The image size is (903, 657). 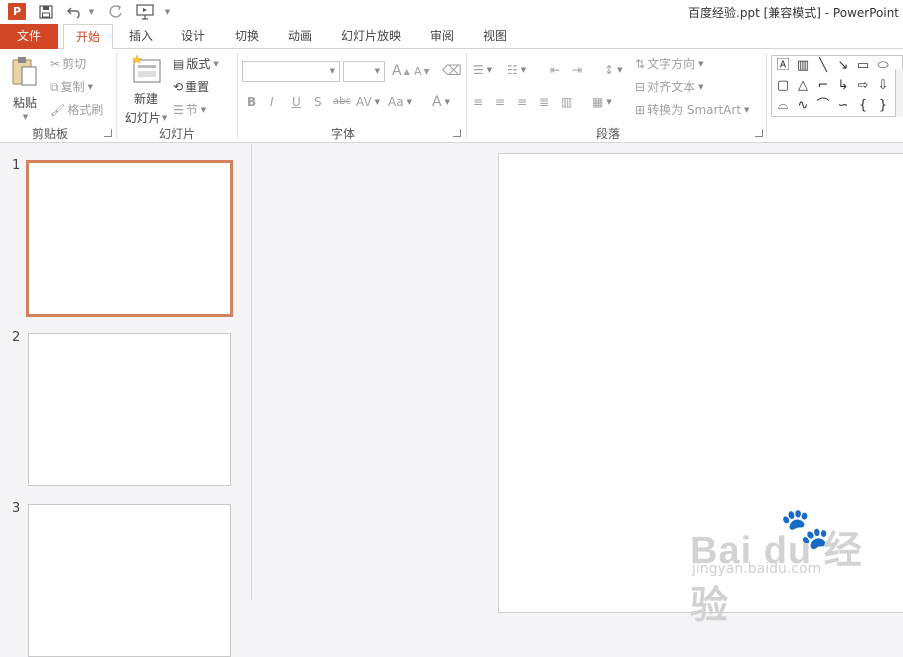 I want to click on curve-icon: ∽, so click(x=843, y=106).